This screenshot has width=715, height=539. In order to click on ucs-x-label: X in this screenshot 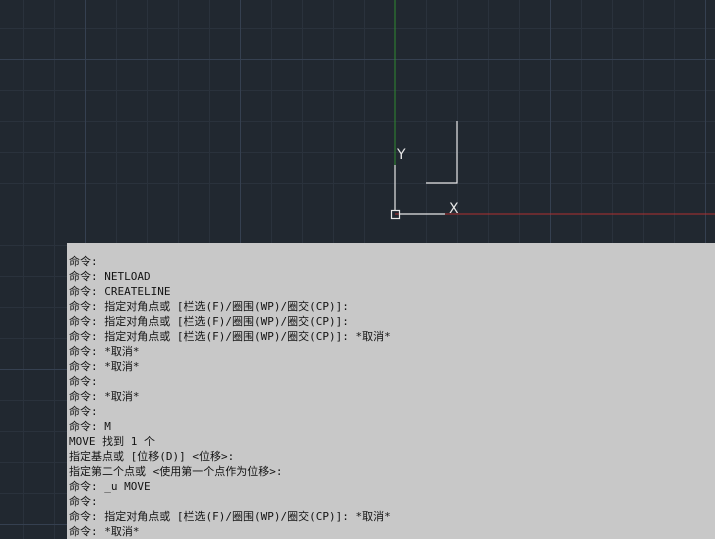, I will do `click(454, 209)`.